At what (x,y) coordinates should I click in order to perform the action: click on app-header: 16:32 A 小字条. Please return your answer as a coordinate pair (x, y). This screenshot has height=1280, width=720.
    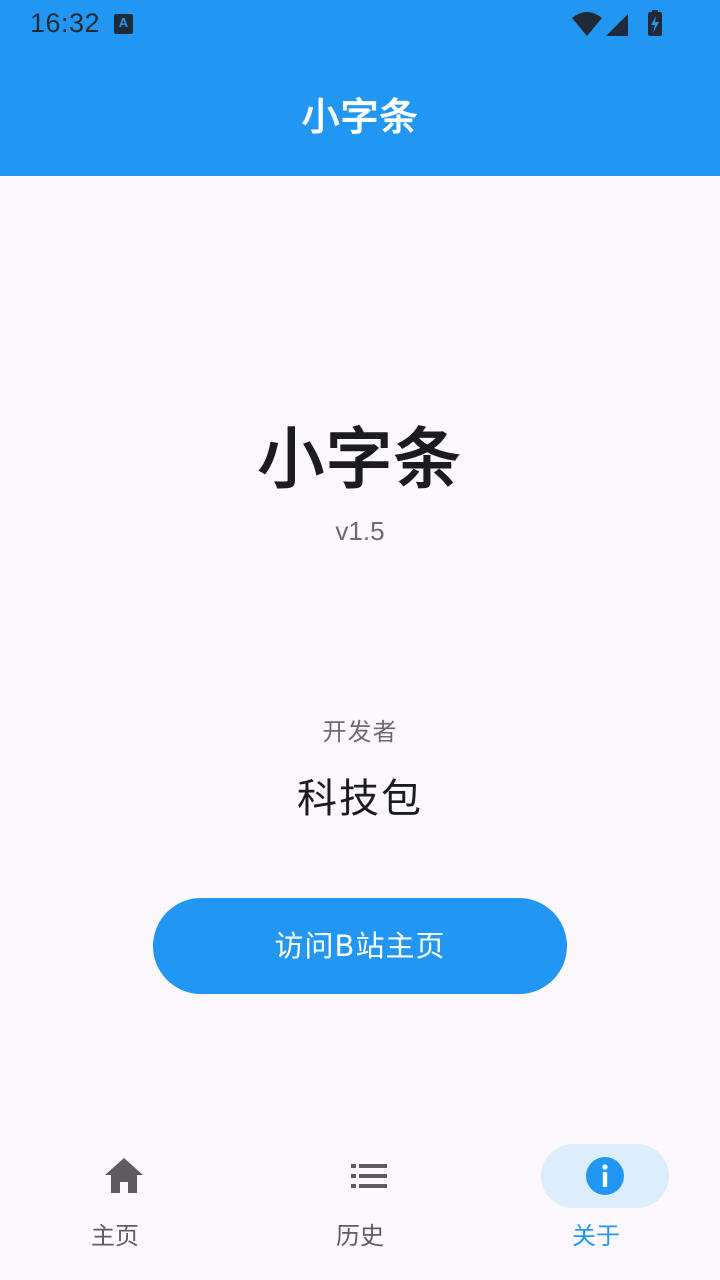
    Looking at the image, I should click on (360, 88).